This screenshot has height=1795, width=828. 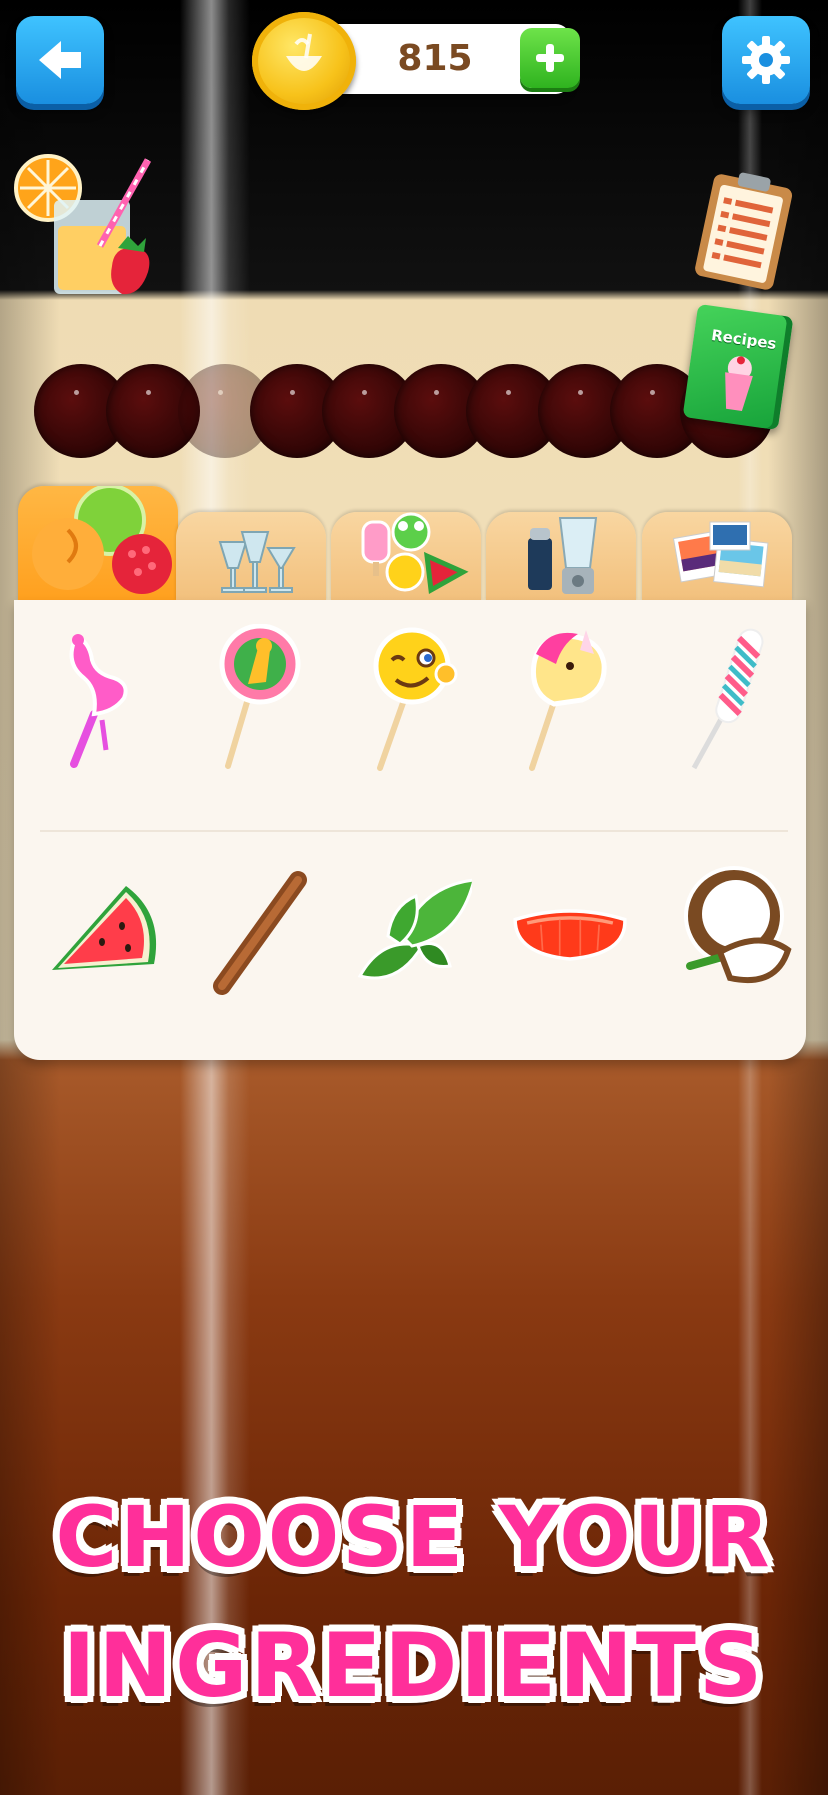 What do you see at coordinates (304, 61) in the screenshot?
I see `coin-icon` at bounding box center [304, 61].